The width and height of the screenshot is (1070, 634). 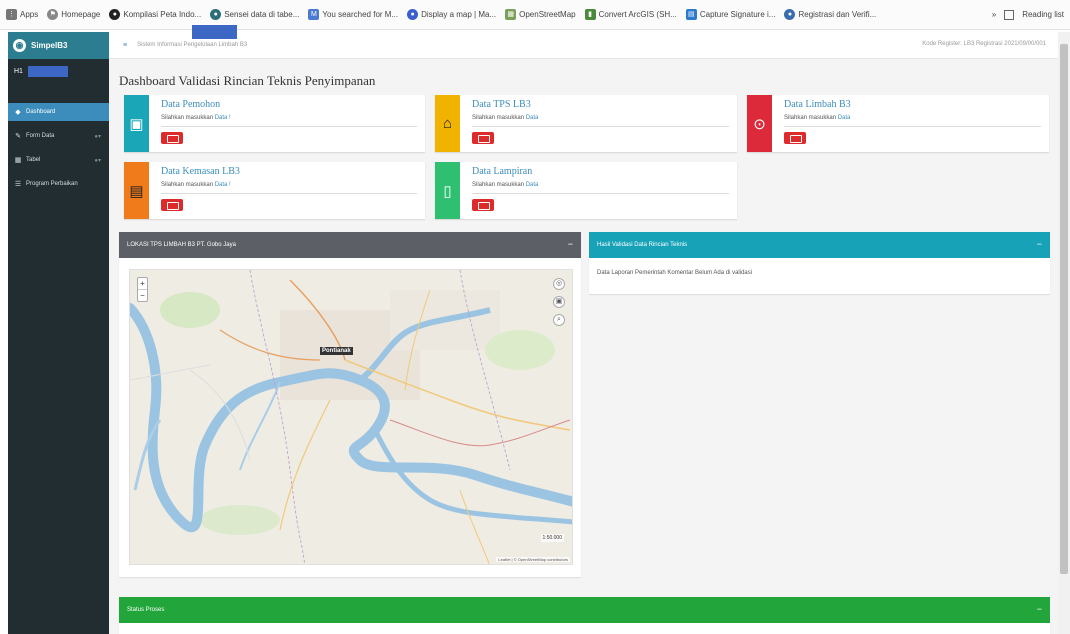 I want to click on logo-icon: ◉, so click(x=19, y=45).